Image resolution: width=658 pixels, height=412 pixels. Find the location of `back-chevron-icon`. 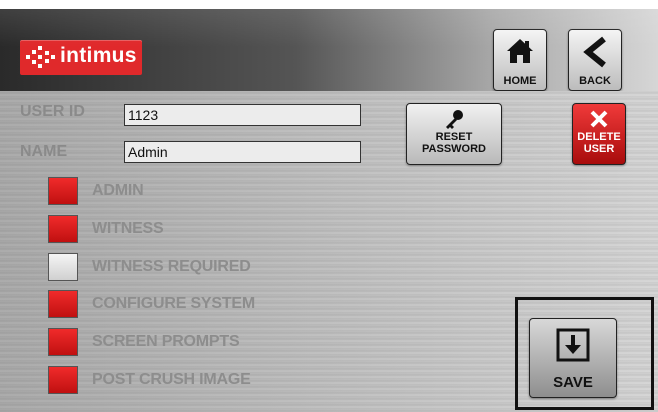

back-chevron-icon is located at coordinates (594, 52).